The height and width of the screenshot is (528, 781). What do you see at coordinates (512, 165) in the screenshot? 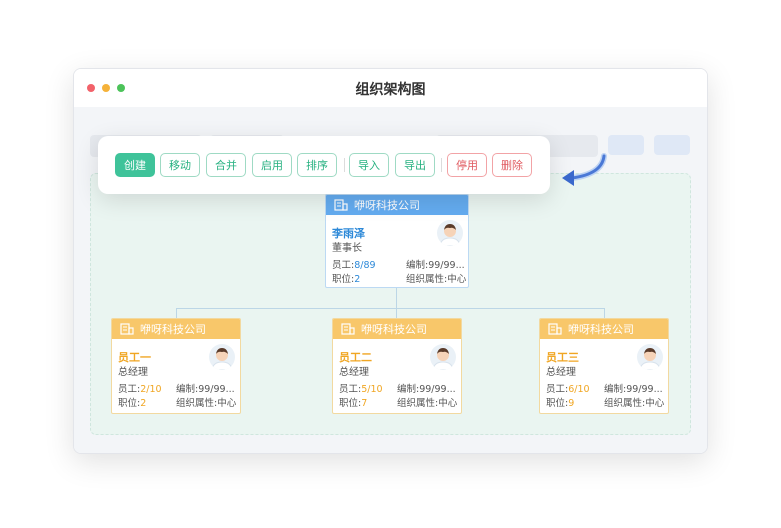
I see `delete-button: 删除` at bounding box center [512, 165].